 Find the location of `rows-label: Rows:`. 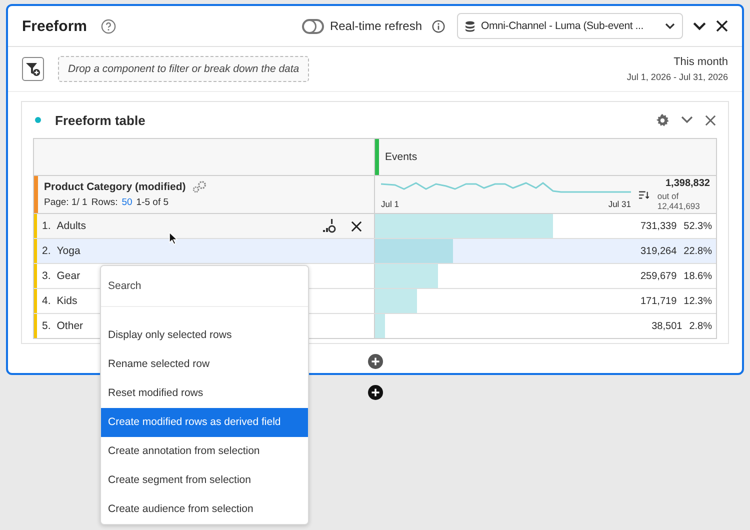

rows-label: Rows: is located at coordinates (104, 202).